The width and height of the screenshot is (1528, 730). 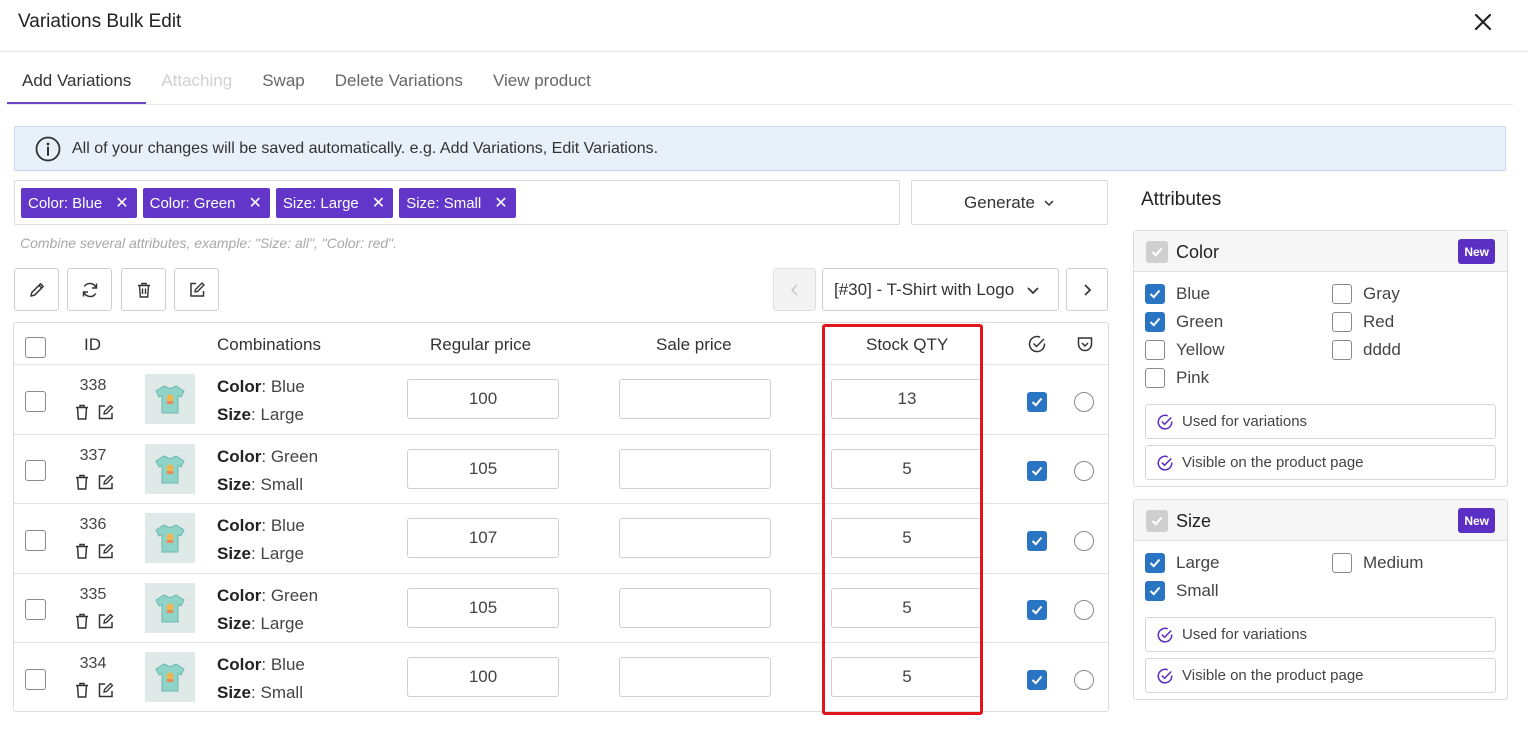 What do you see at coordinates (196, 80) in the screenshot?
I see `tab-attaching: Attaching` at bounding box center [196, 80].